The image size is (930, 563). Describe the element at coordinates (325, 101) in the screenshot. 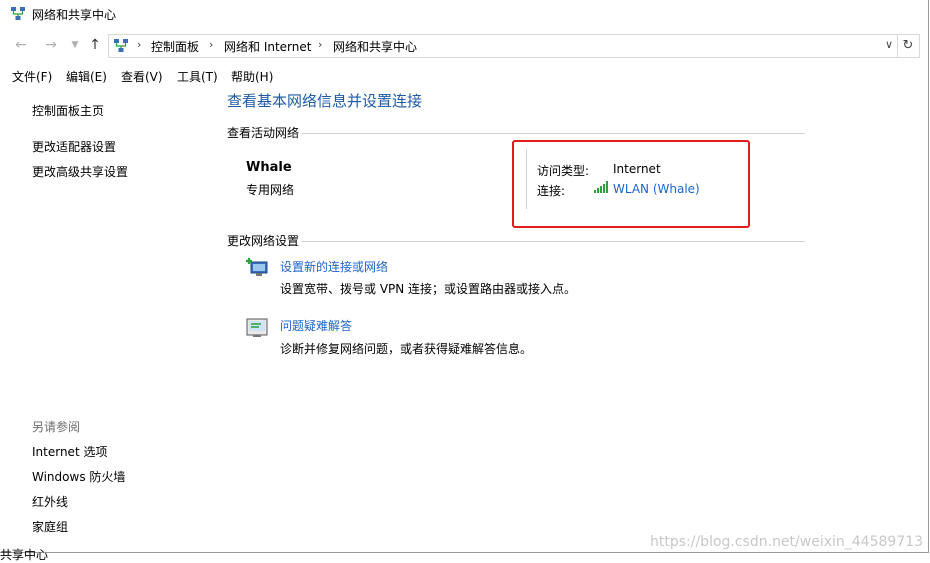

I see `page-title: 查看基本网络信息并设置连接` at that location.